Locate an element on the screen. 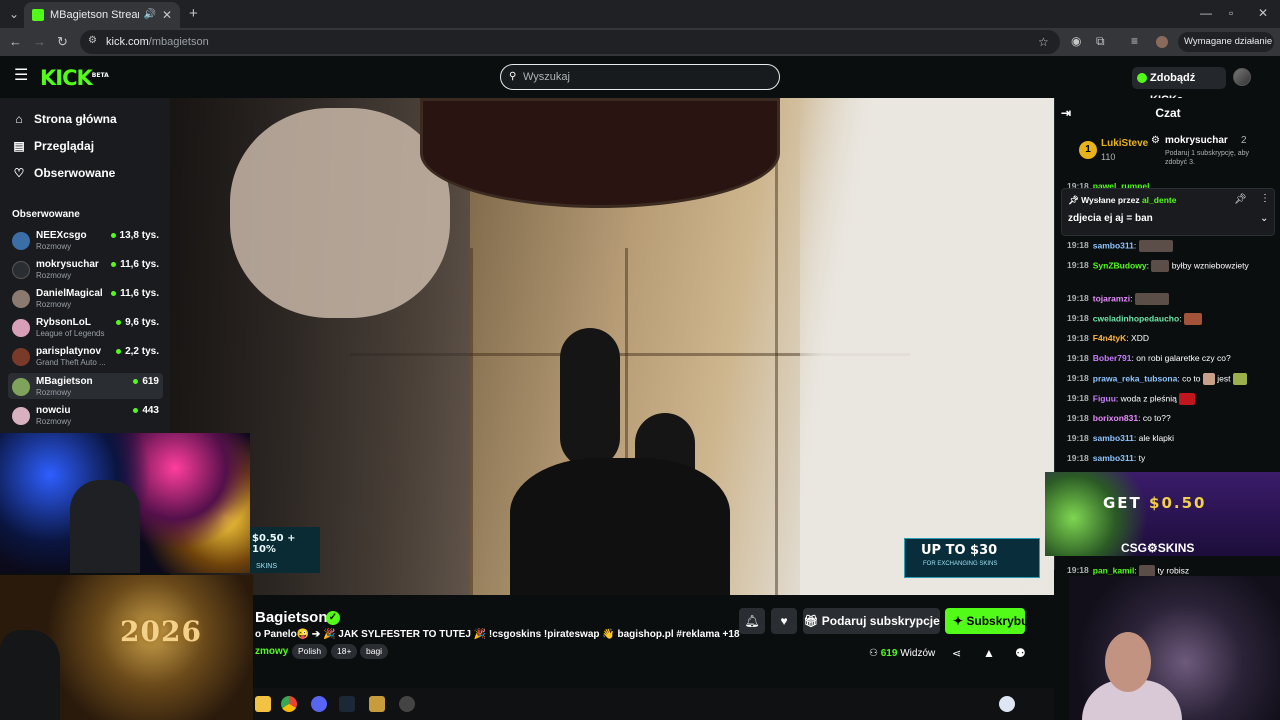  following-header: Obserwowane is located at coordinates (46, 214).